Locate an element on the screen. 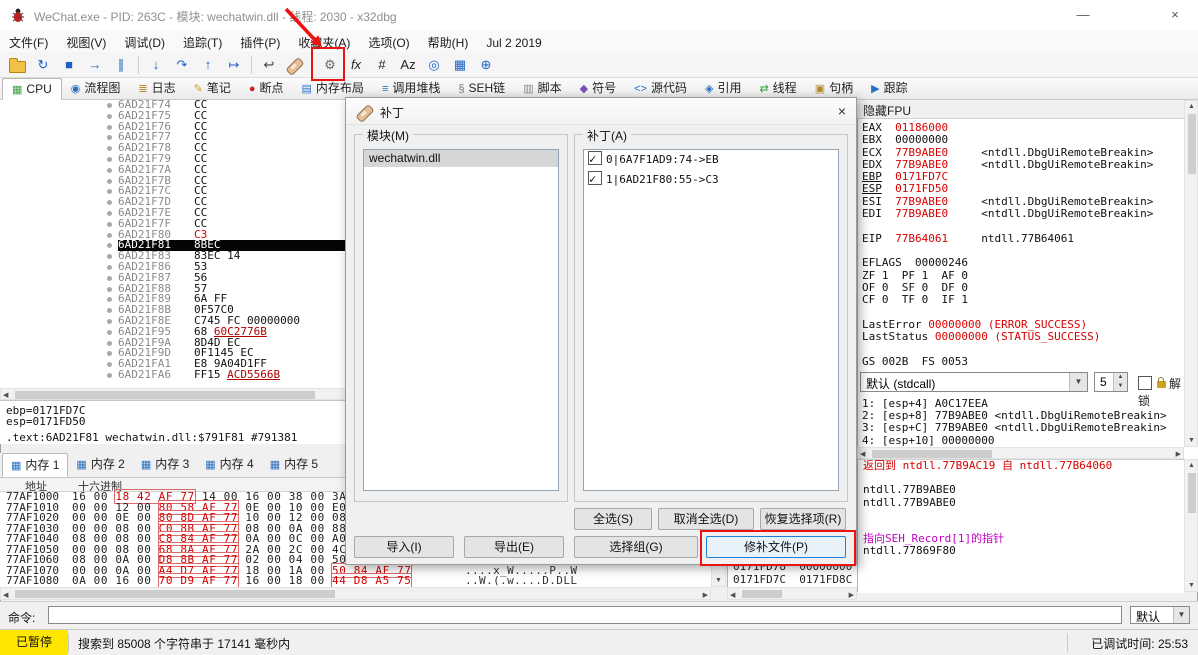 This screenshot has width=1198, height=655. tab-log: ≣ 日志 is located at coordinates (156, 88).